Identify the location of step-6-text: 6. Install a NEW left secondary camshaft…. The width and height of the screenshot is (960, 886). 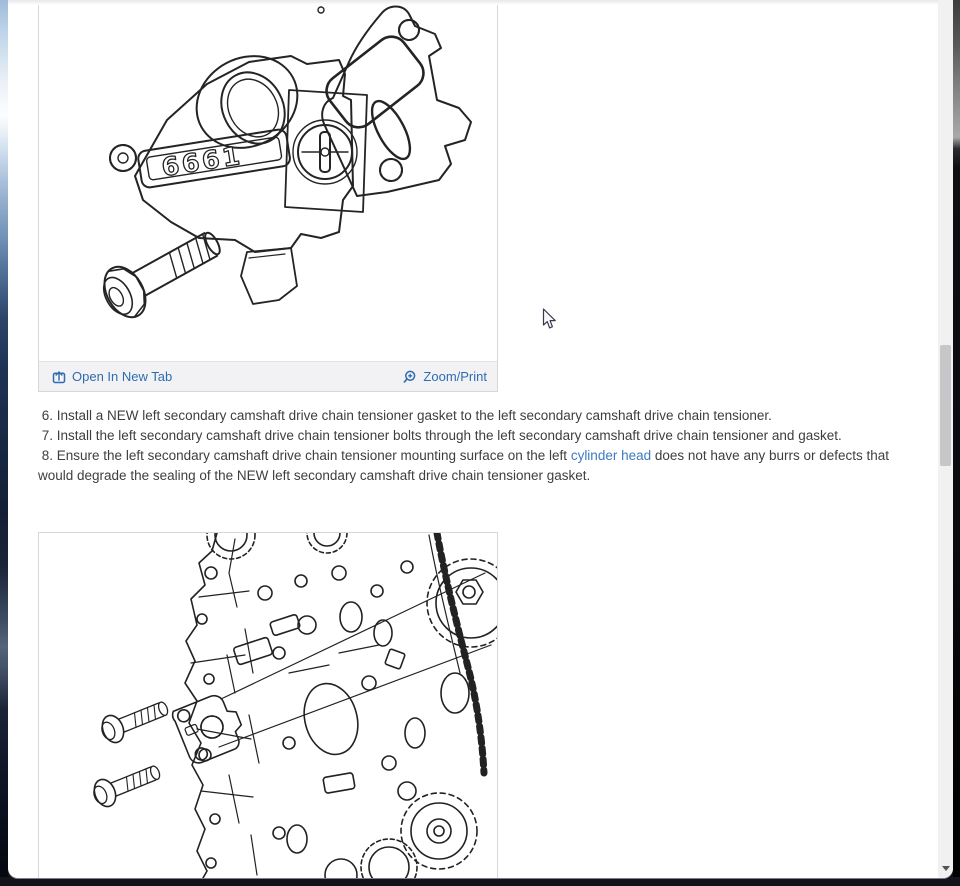
(405, 415).